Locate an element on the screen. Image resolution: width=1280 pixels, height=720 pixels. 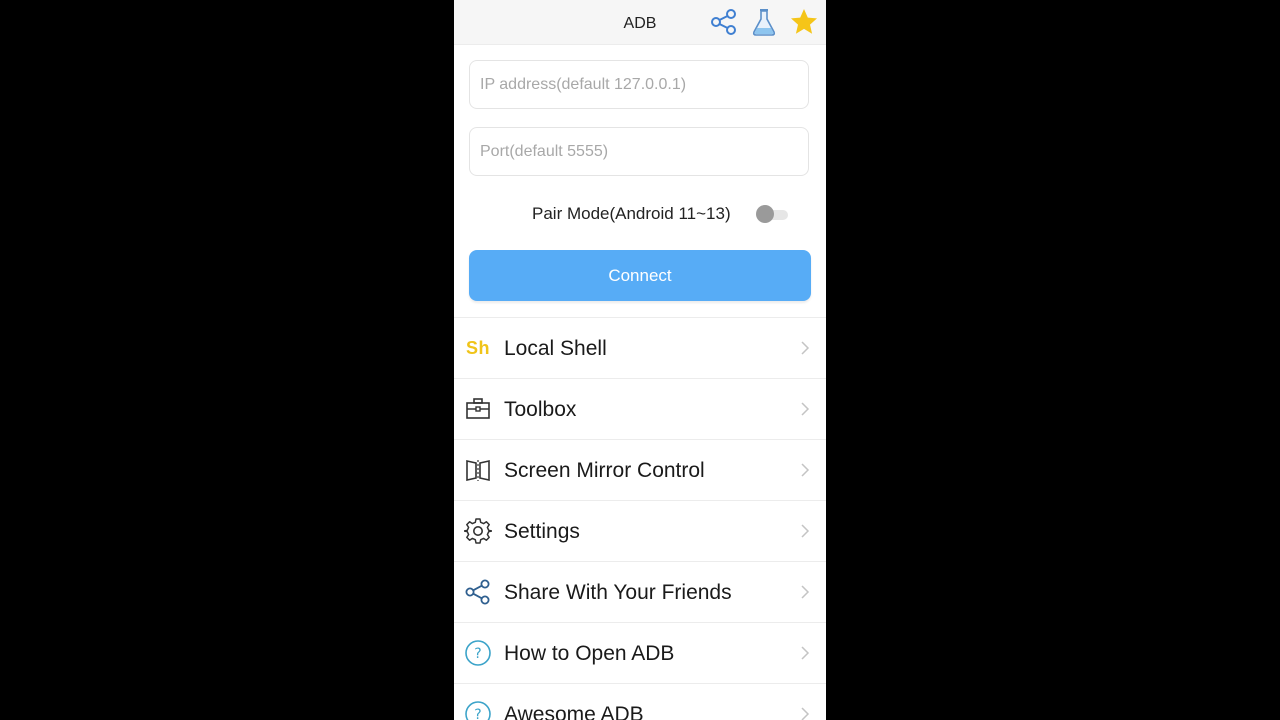
port-field is located at coordinates (639, 151).